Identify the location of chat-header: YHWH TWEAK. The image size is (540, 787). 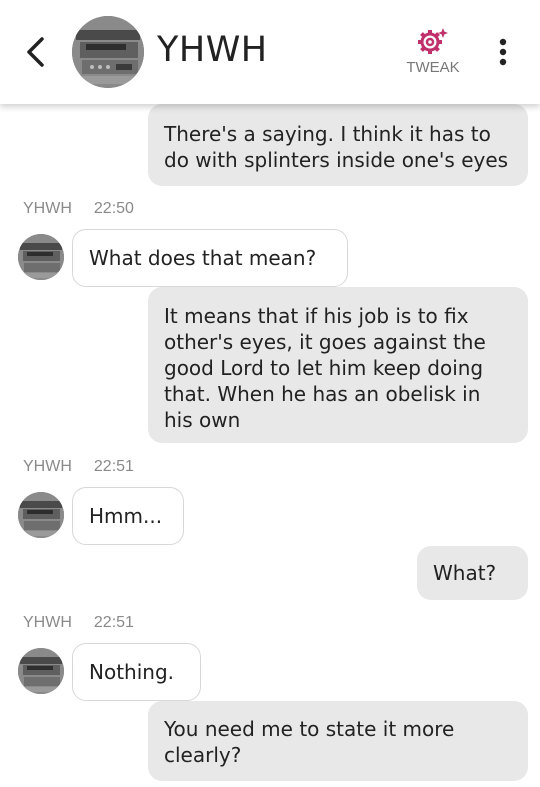
(270, 52).